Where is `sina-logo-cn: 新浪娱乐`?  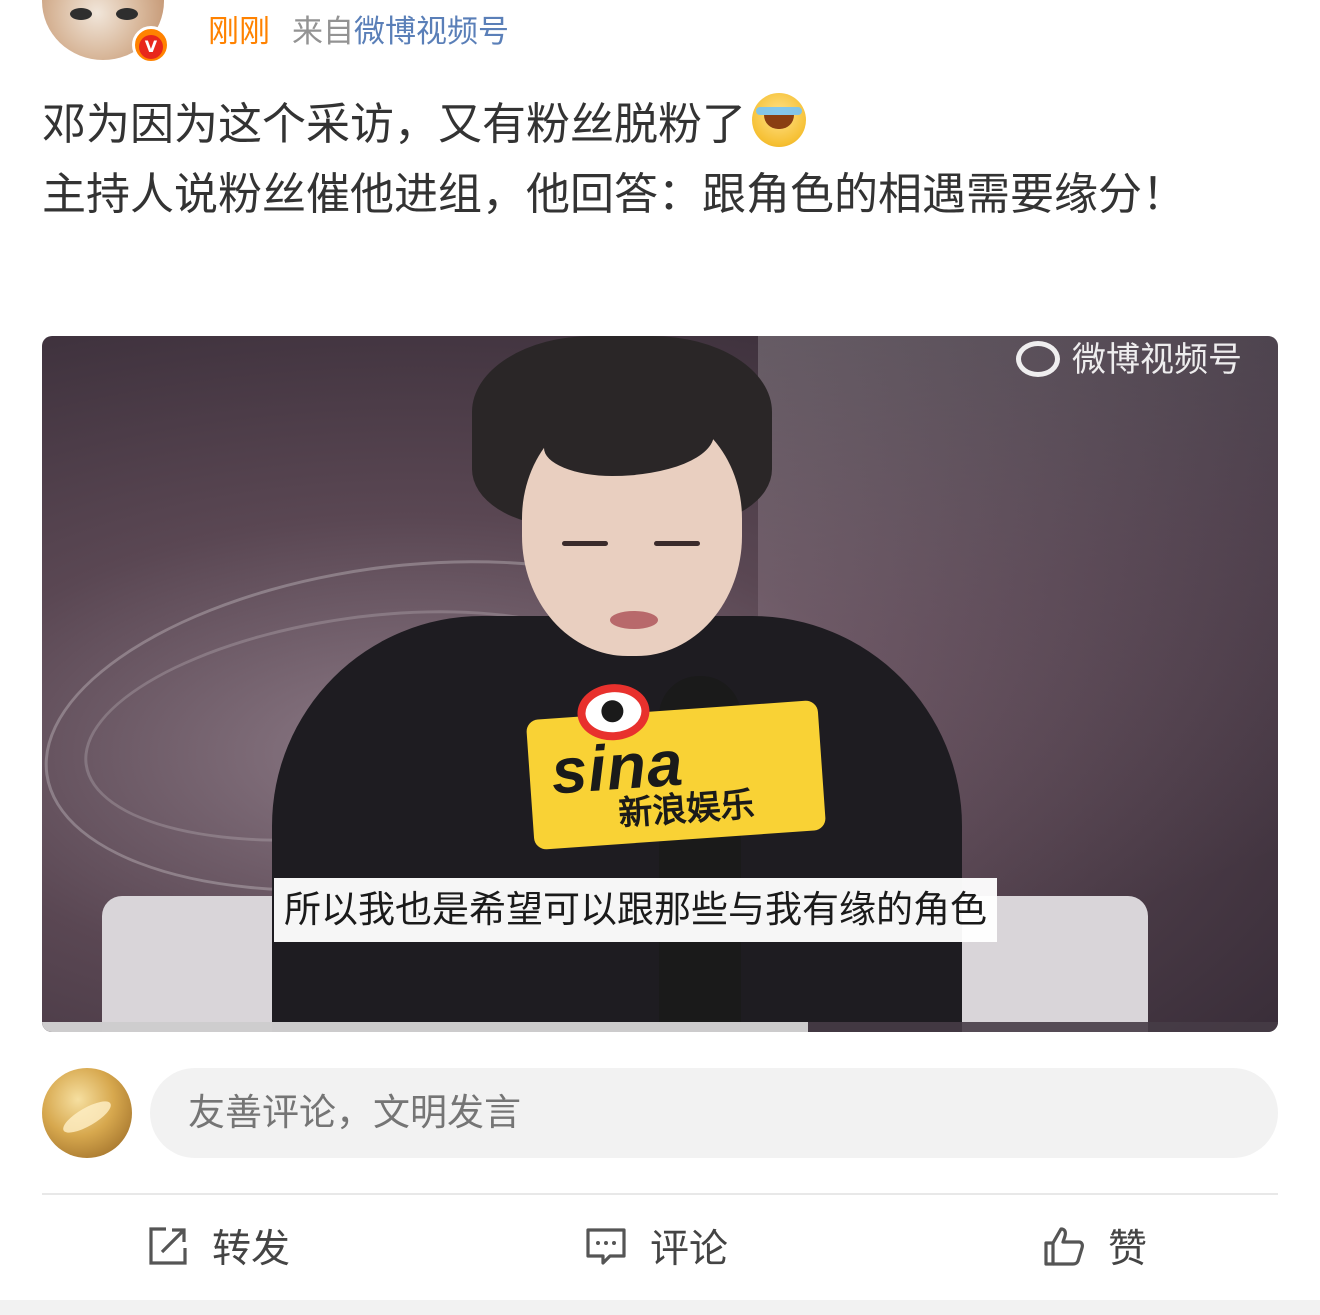
sina-logo-cn: 新浪娱乐 is located at coordinates (686, 809).